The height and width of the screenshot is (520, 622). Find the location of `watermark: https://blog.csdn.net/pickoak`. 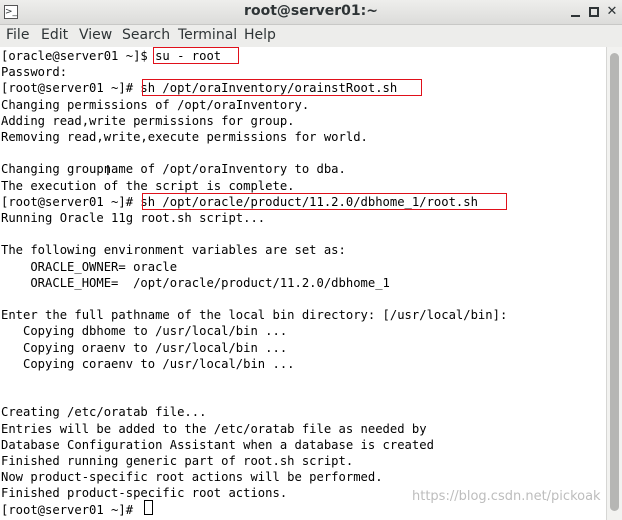

watermark: https://blog.csdn.net/pickoak is located at coordinates (506, 496).